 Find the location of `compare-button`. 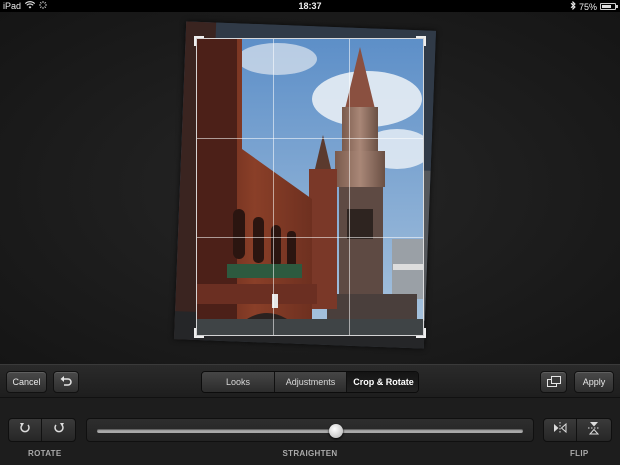

compare-button is located at coordinates (553, 382).